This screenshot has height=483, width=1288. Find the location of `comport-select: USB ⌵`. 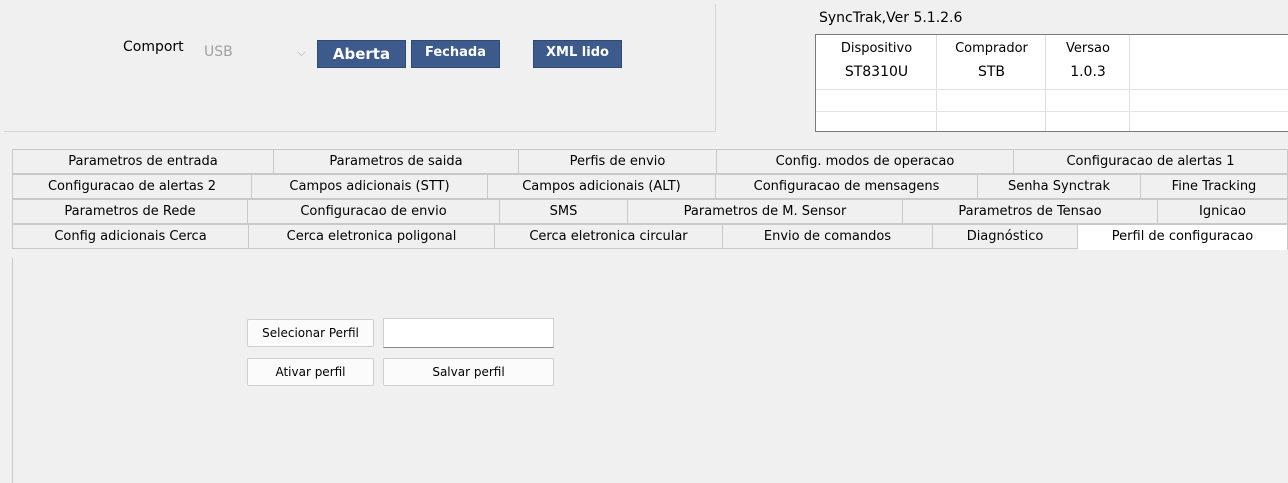

comport-select: USB ⌵ is located at coordinates (255, 54).